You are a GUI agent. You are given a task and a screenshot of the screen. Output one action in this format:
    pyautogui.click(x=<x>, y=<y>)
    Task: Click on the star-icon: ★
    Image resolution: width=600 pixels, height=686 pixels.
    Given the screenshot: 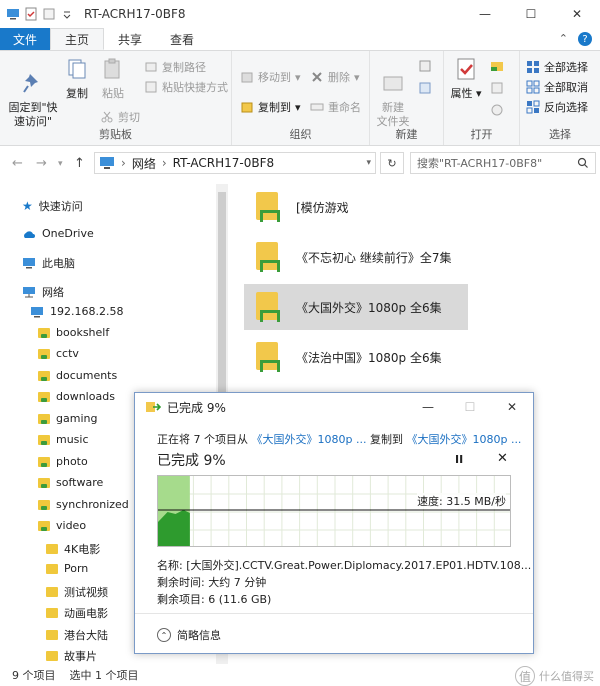 What is the action you would take?
    pyautogui.click(x=27, y=206)
    